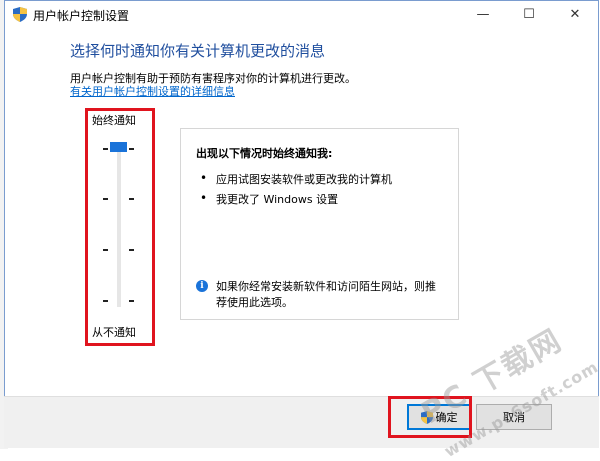 This screenshot has height=461, width=600. Describe the element at coordinates (152, 91) in the screenshot. I see `learn-more-link: 有关用户帐户控制设置的详细信息` at that location.